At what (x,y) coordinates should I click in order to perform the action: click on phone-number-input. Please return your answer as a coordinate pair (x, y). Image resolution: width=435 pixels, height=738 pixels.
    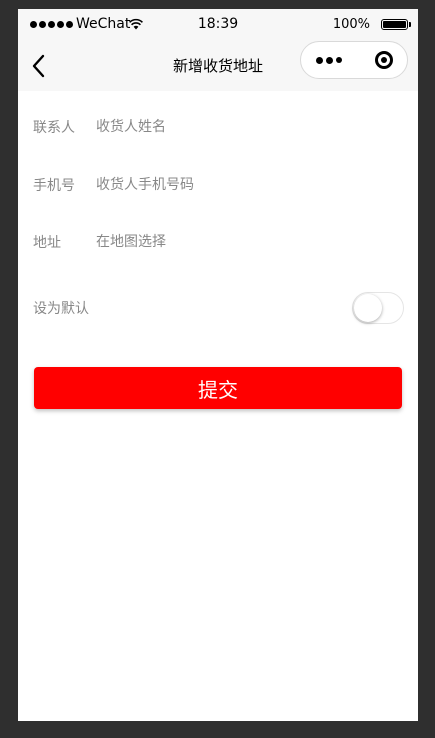
    Looking at the image, I should click on (246, 185).